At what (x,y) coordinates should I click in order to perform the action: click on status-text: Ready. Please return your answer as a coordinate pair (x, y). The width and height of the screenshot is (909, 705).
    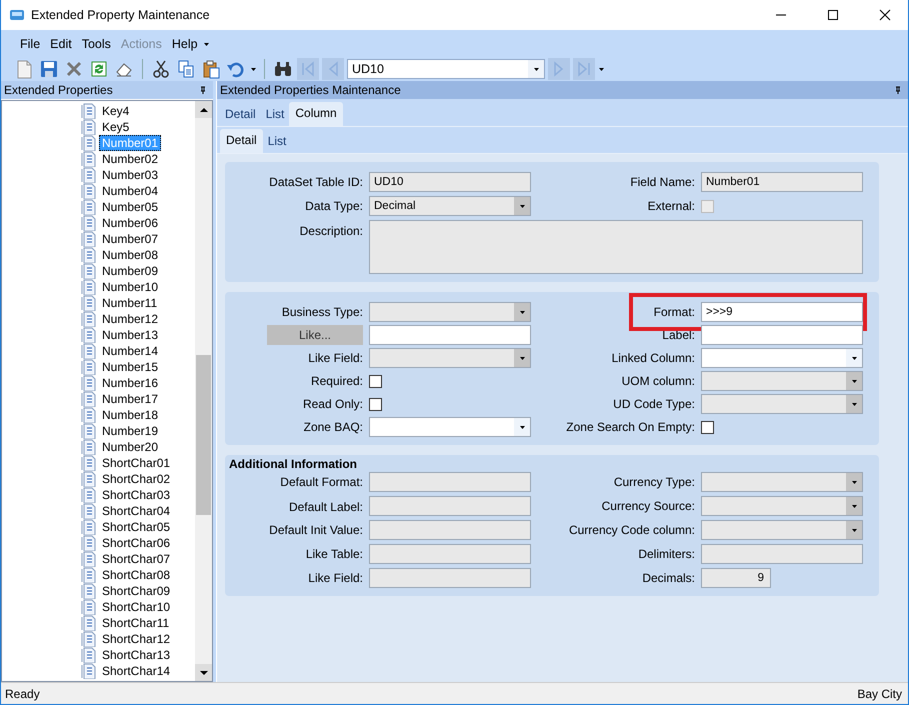
    Looking at the image, I should click on (22, 693).